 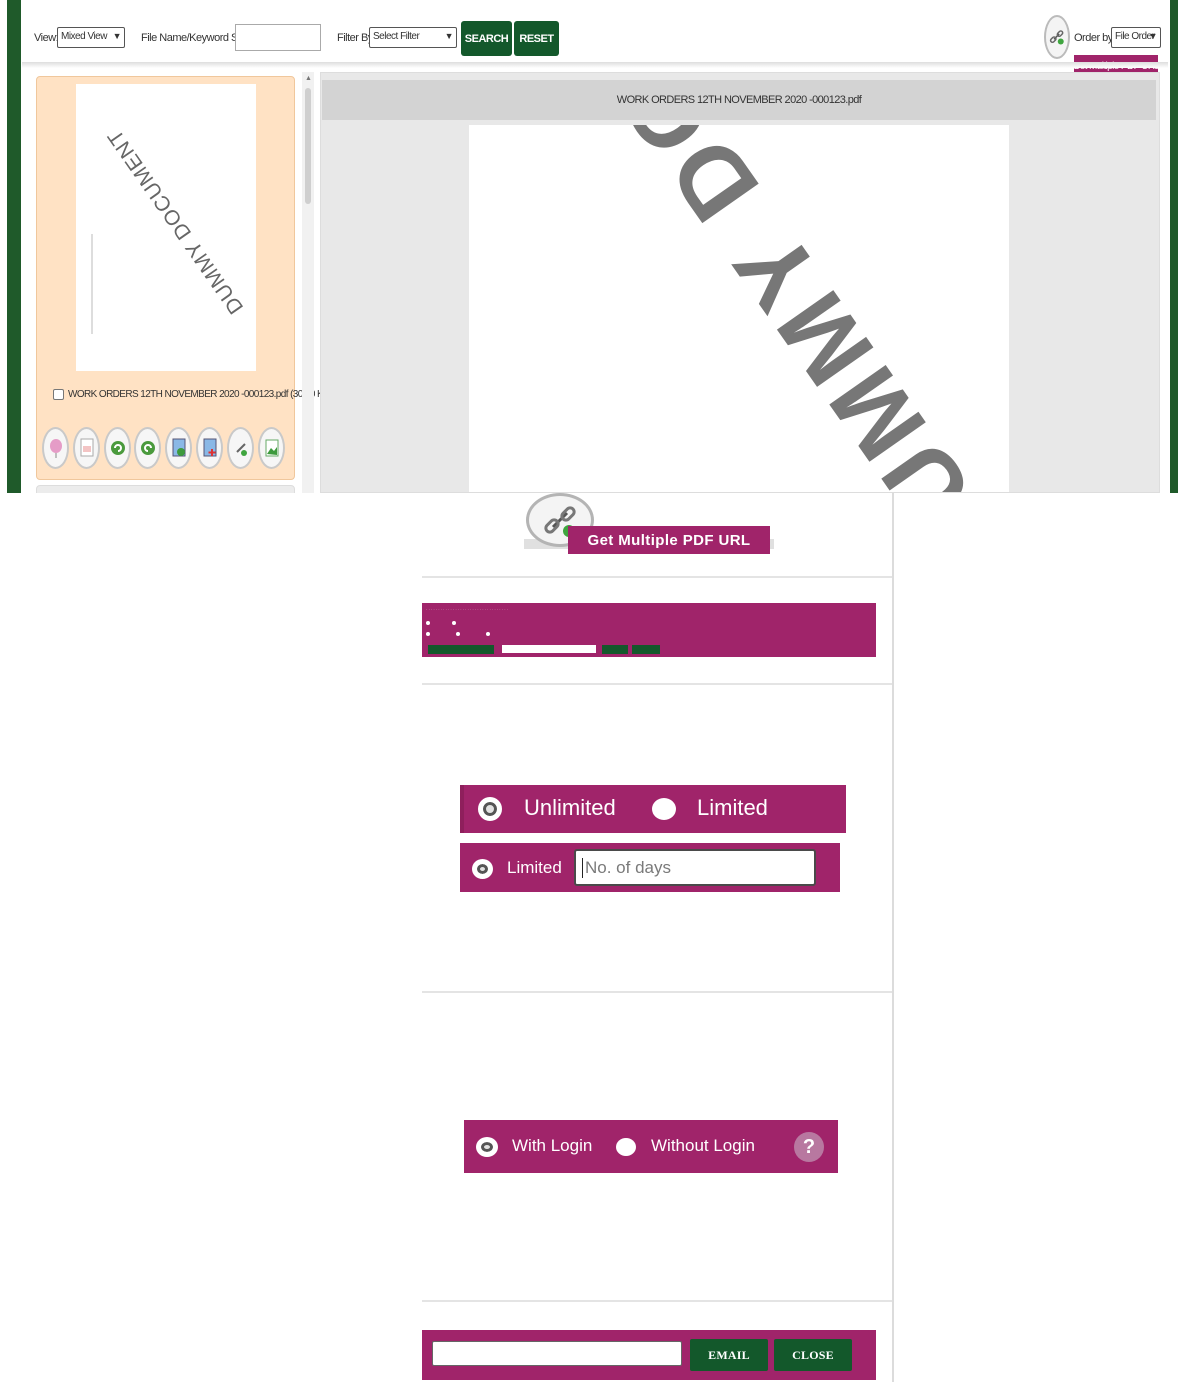 What do you see at coordinates (117, 448) in the screenshot?
I see `rotate-clockwise-icon` at bounding box center [117, 448].